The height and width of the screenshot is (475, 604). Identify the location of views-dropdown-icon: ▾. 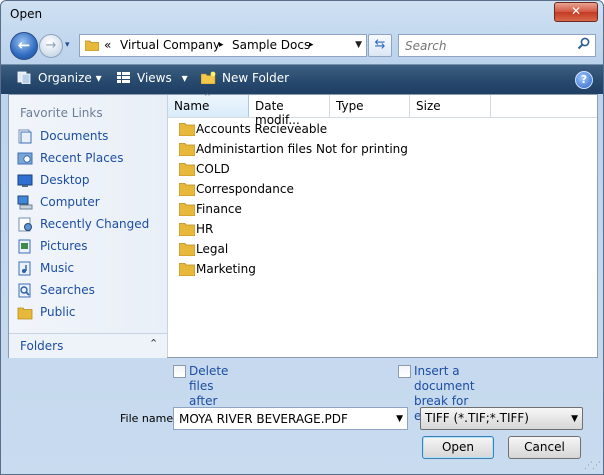
(184, 78).